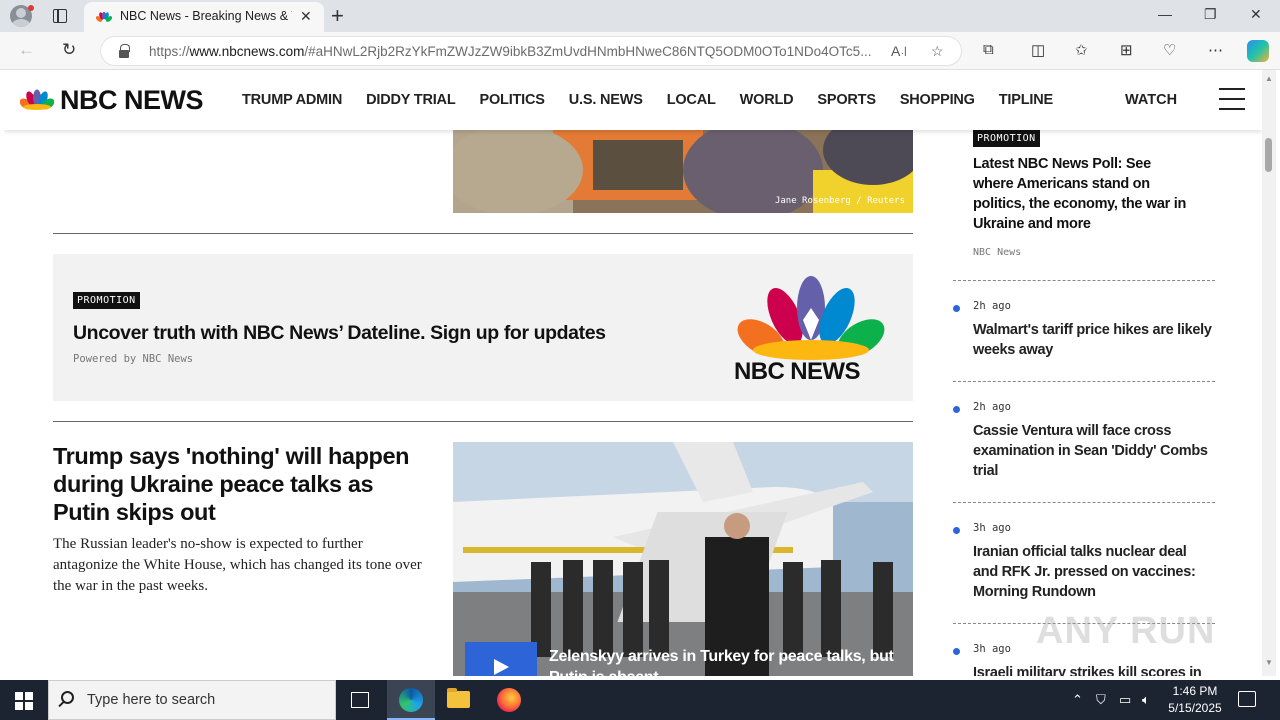  What do you see at coordinates (360, 700) in the screenshot?
I see `task-view-icon` at bounding box center [360, 700].